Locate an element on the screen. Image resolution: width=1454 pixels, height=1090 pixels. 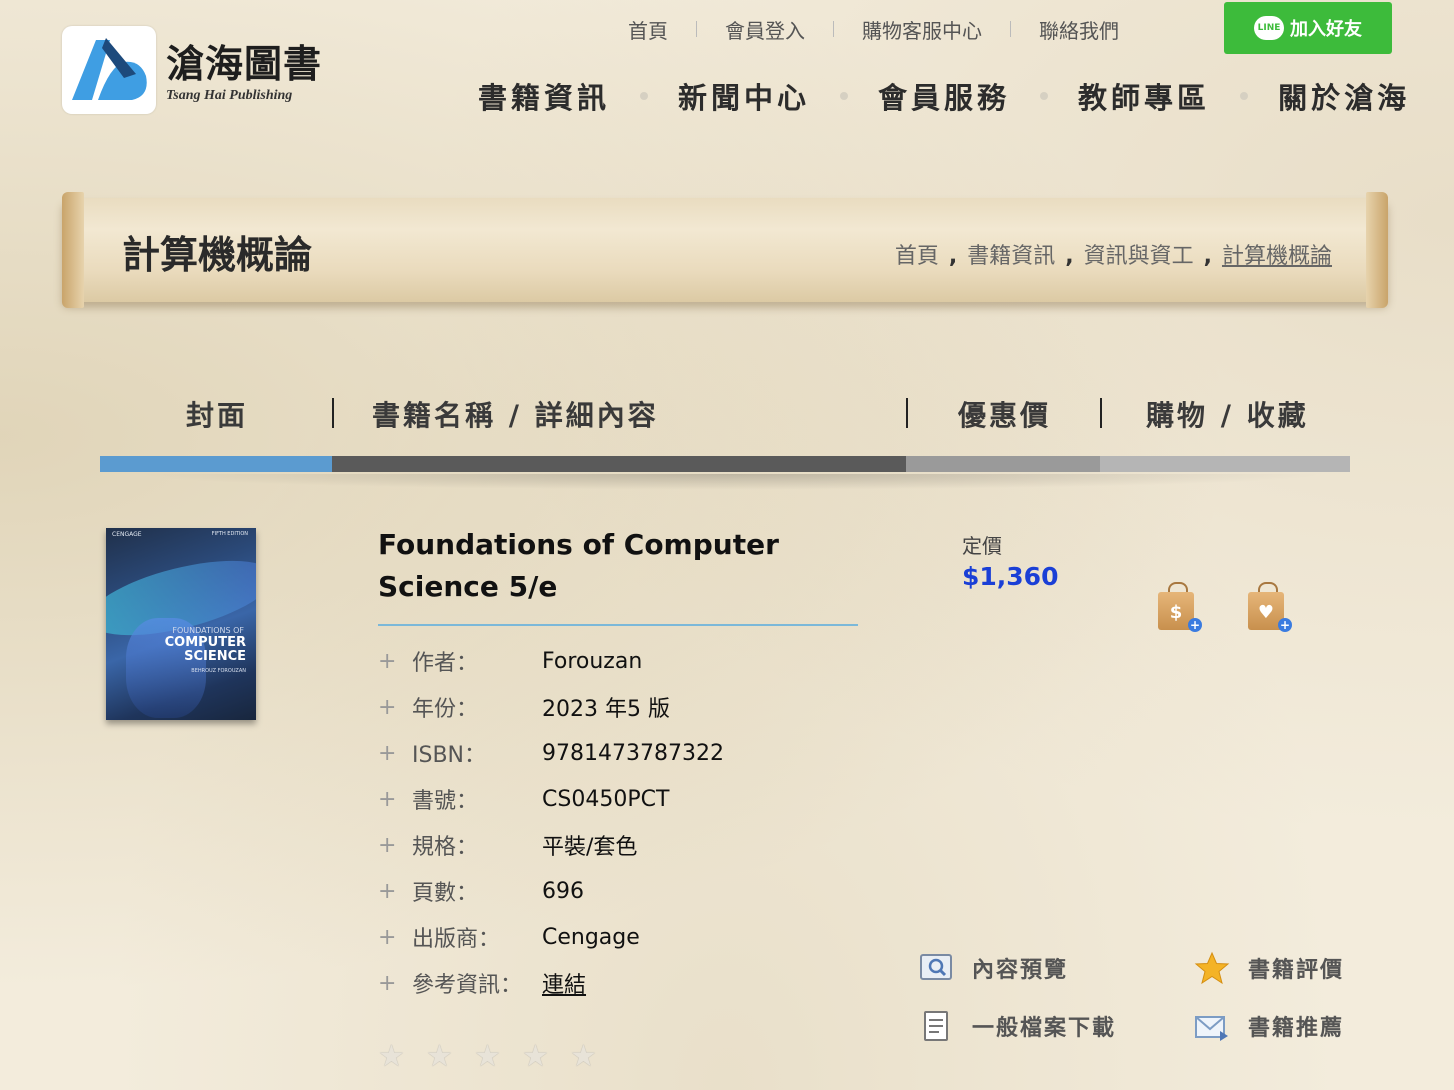
toplink-service: 購物客服中心 is located at coordinates (922, 29).